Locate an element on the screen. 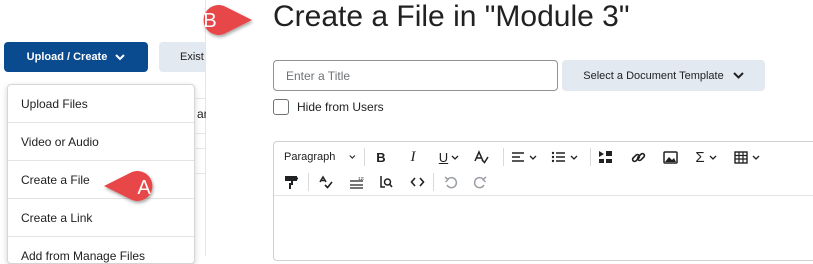 The width and height of the screenshot is (813, 264). source-code-button is located at coordinates (417, 182).